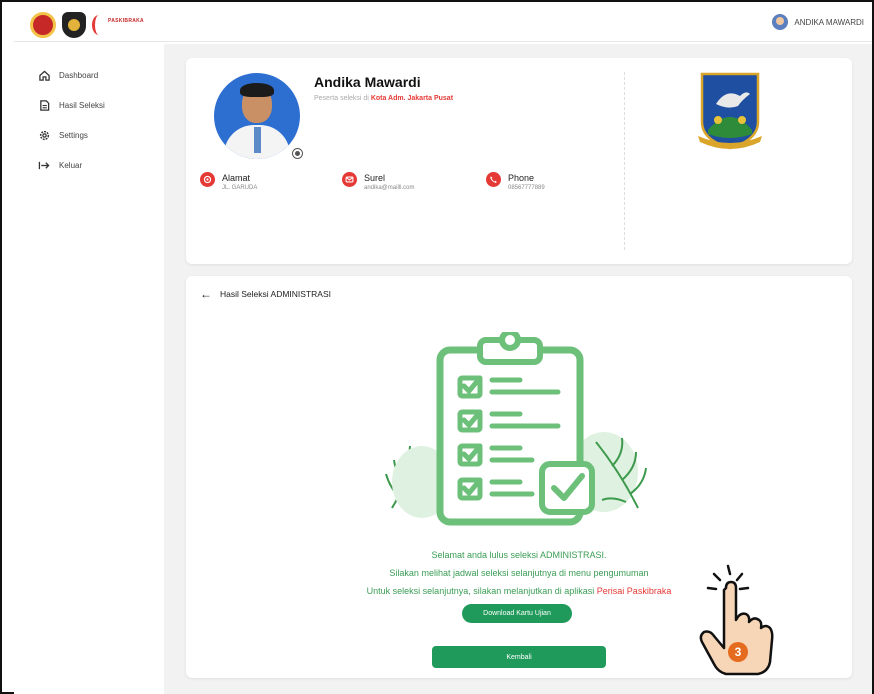  I want to click on hand-pointer-icon: 3, so click(736, 620).